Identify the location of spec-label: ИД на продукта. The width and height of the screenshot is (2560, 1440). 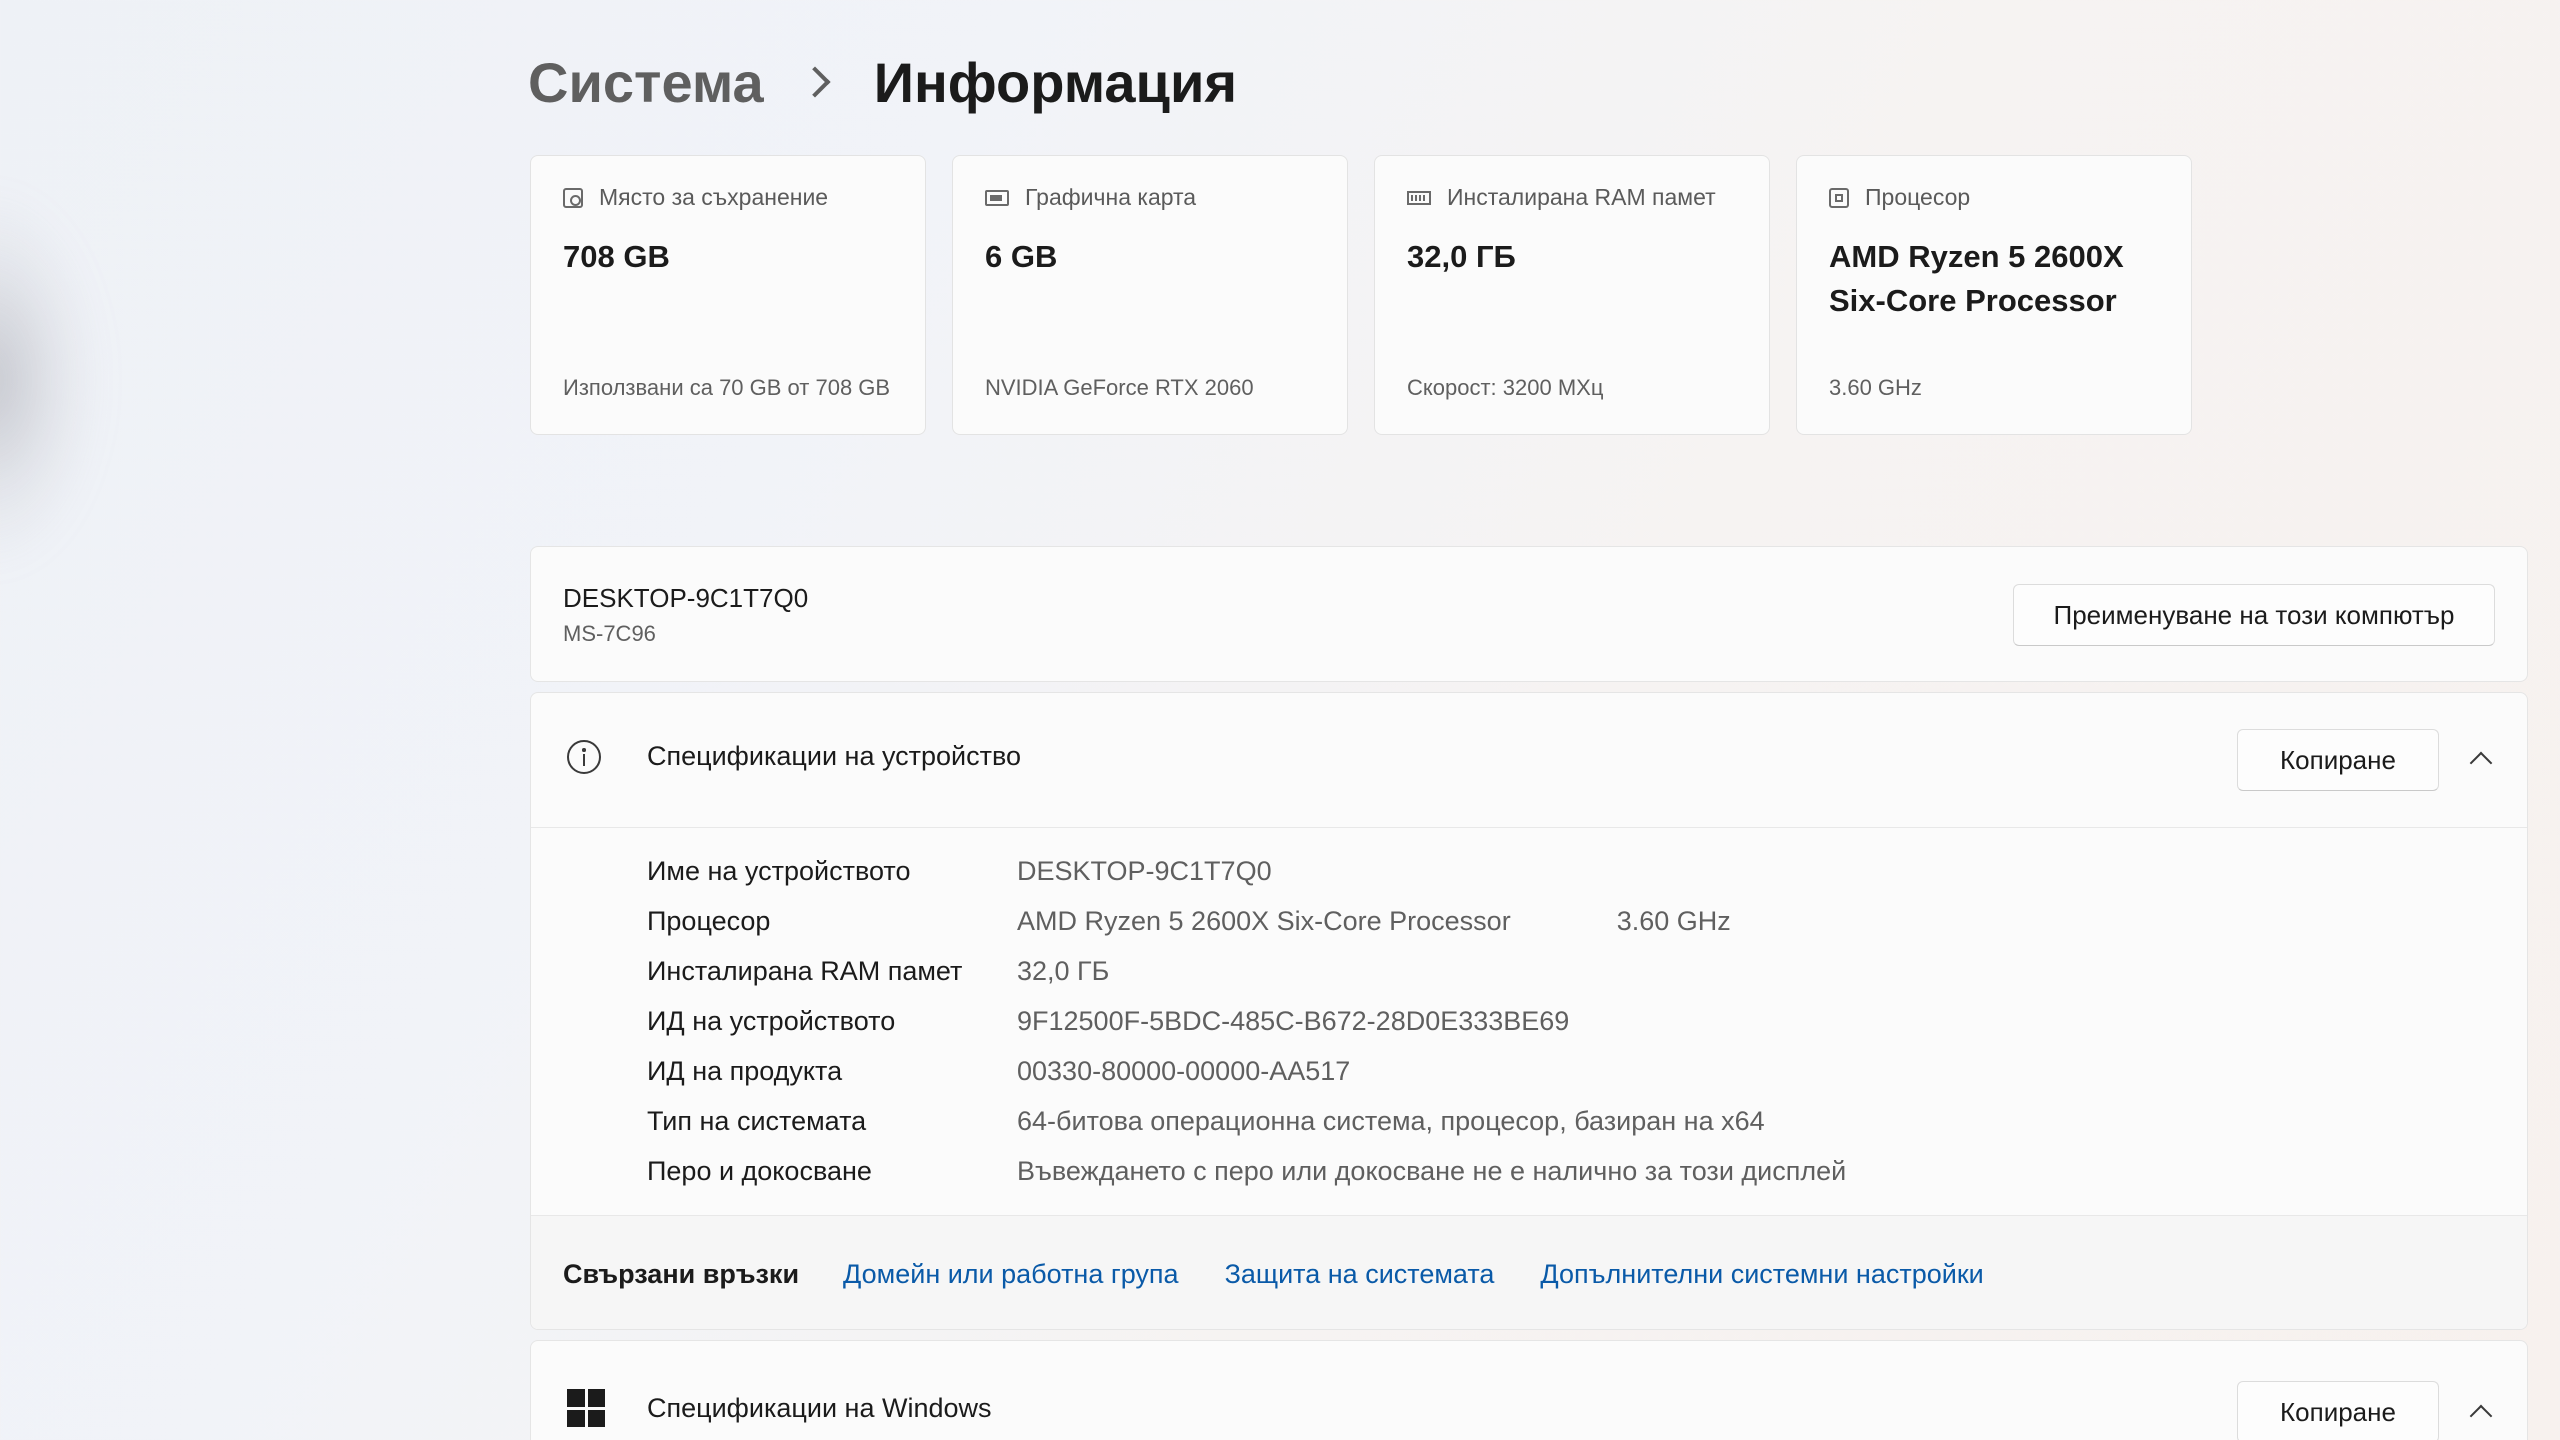
(745, 1070).